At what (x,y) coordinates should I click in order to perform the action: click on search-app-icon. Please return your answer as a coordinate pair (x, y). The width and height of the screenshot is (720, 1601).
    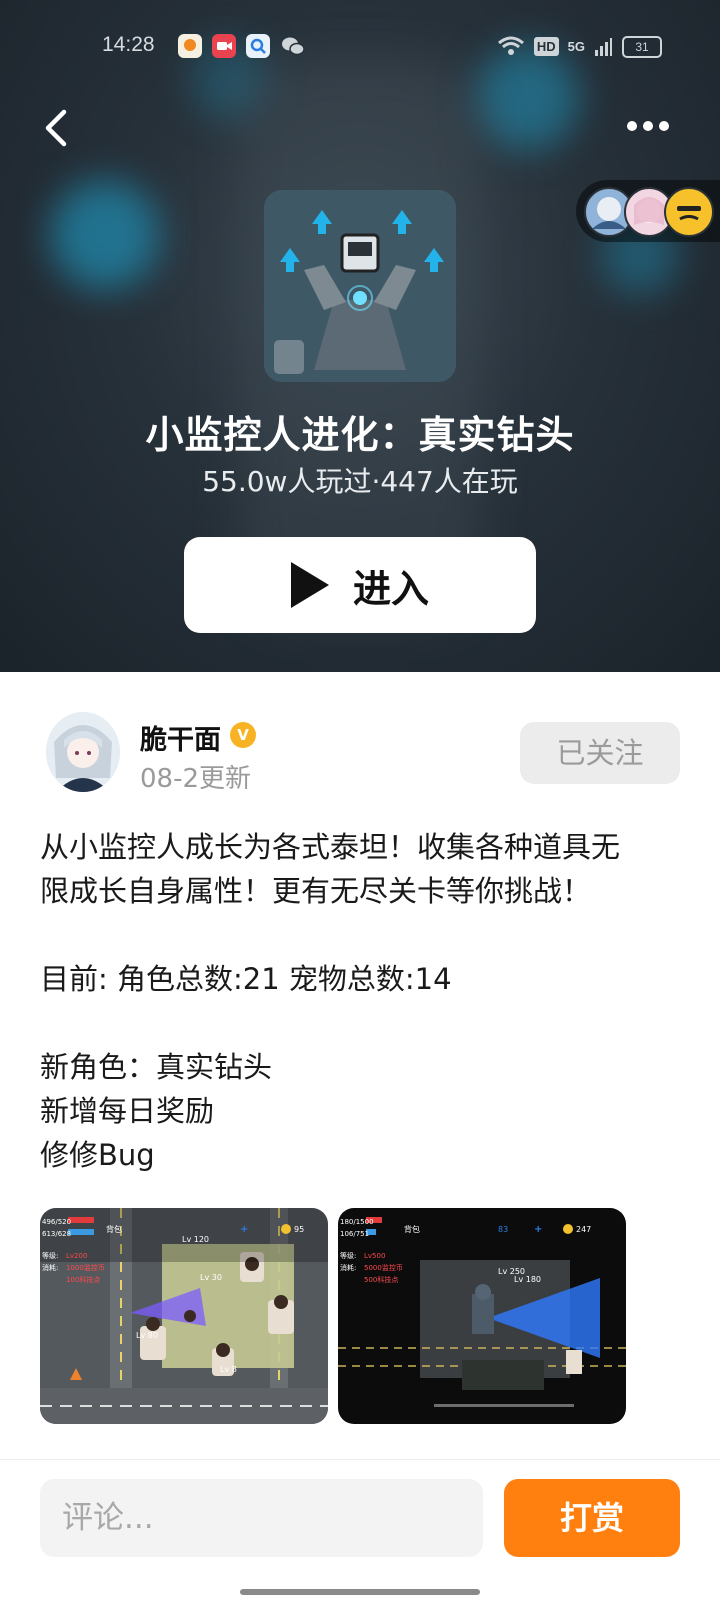
    Looking at the image, I should click on (258, 46).